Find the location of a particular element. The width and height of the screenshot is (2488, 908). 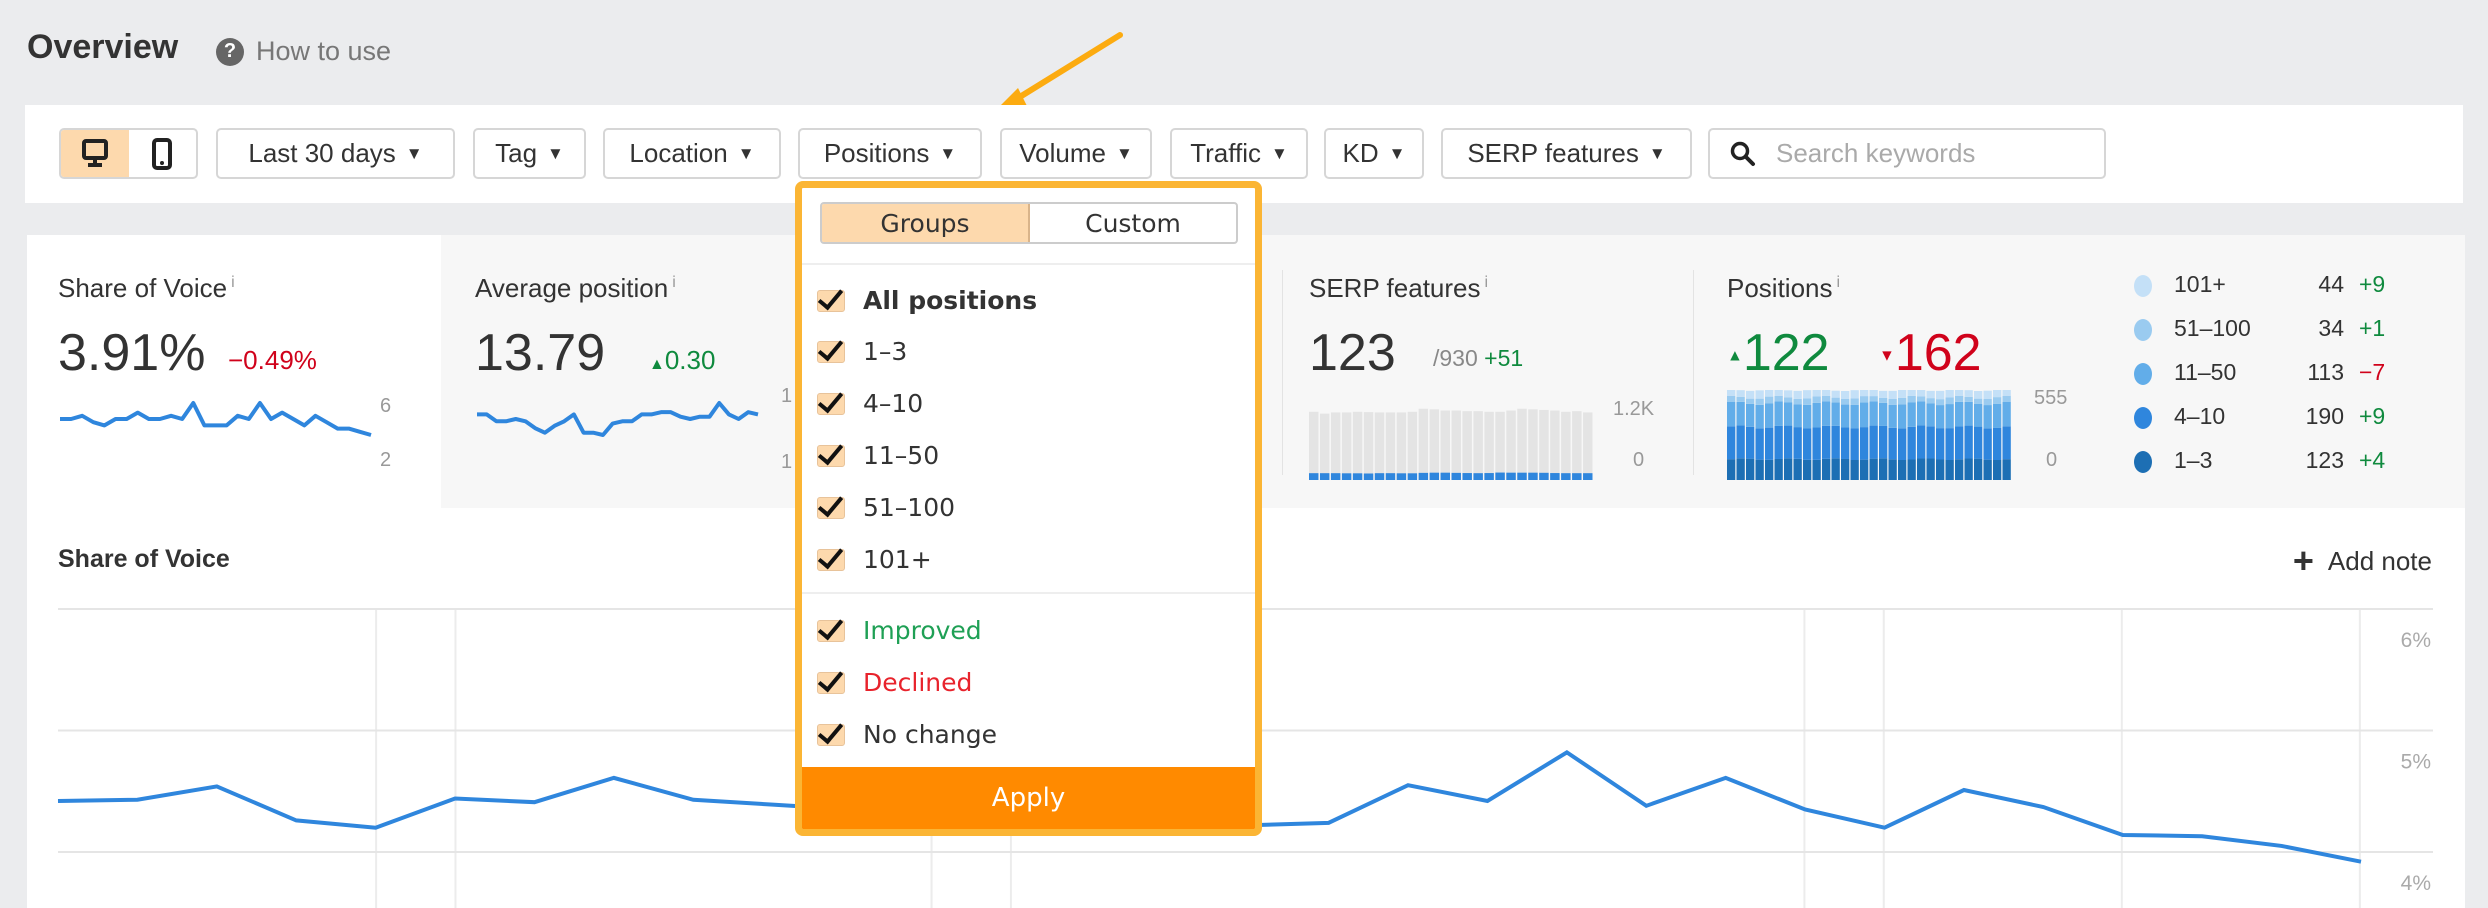

metric-title: Positions i is located at coordinates (1784, 288).